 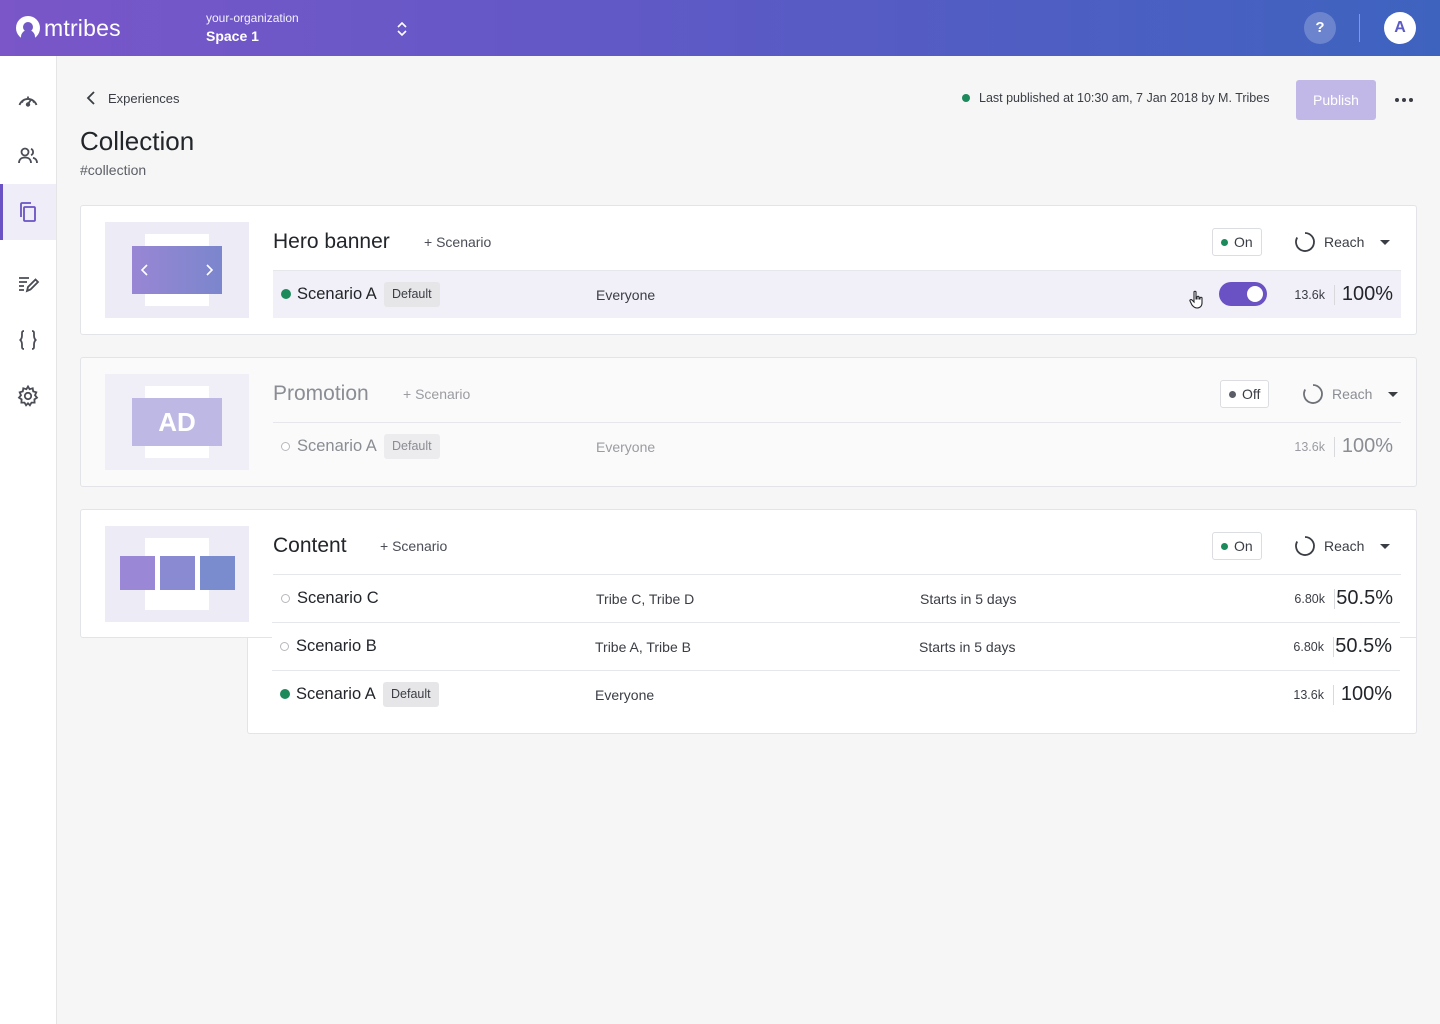 I want to click on scenario-name: Scenario C, so click(x=338, y=598).